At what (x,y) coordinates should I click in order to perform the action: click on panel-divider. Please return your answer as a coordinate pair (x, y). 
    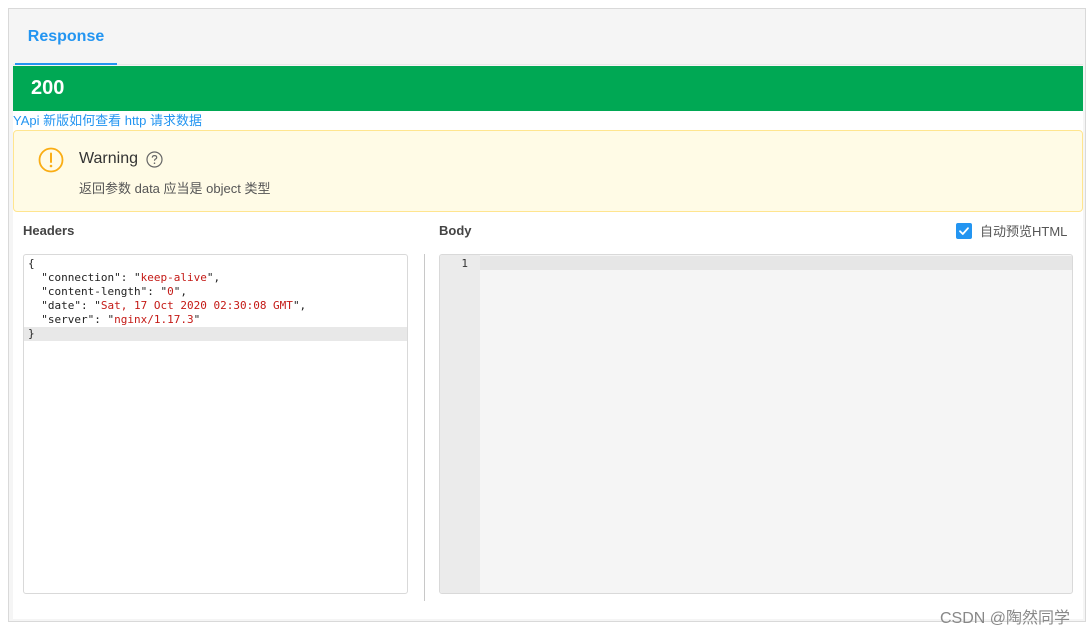
    Looking at the image, I should click on (424, 427).